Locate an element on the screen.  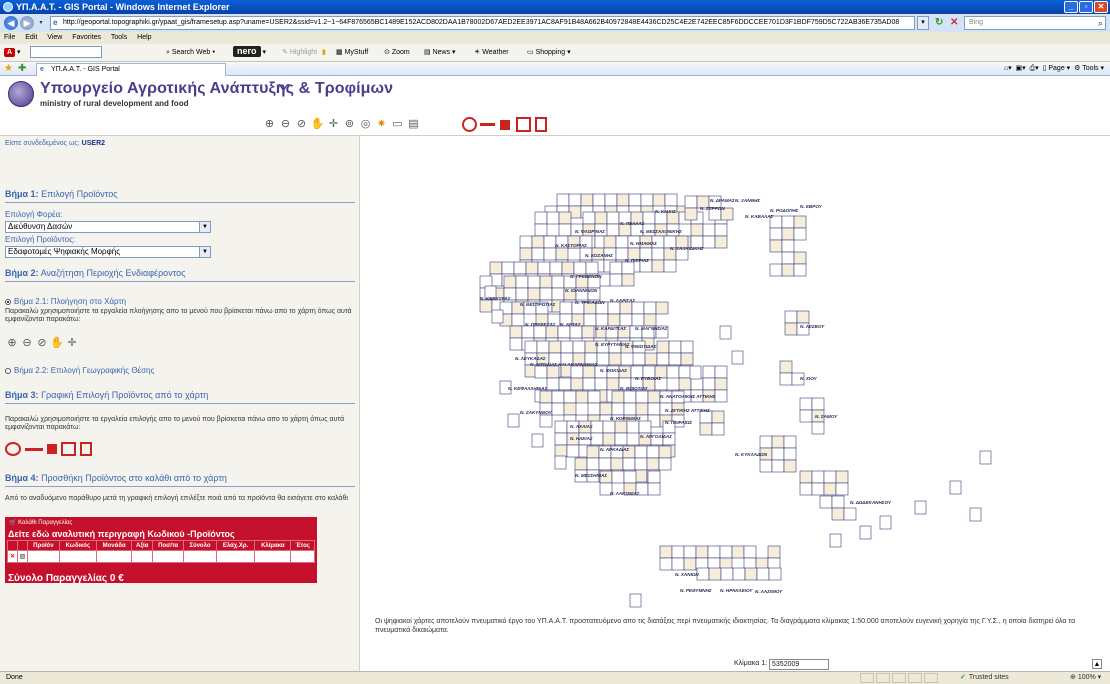
select-polygon-icon is located at coordinates (523, 124).